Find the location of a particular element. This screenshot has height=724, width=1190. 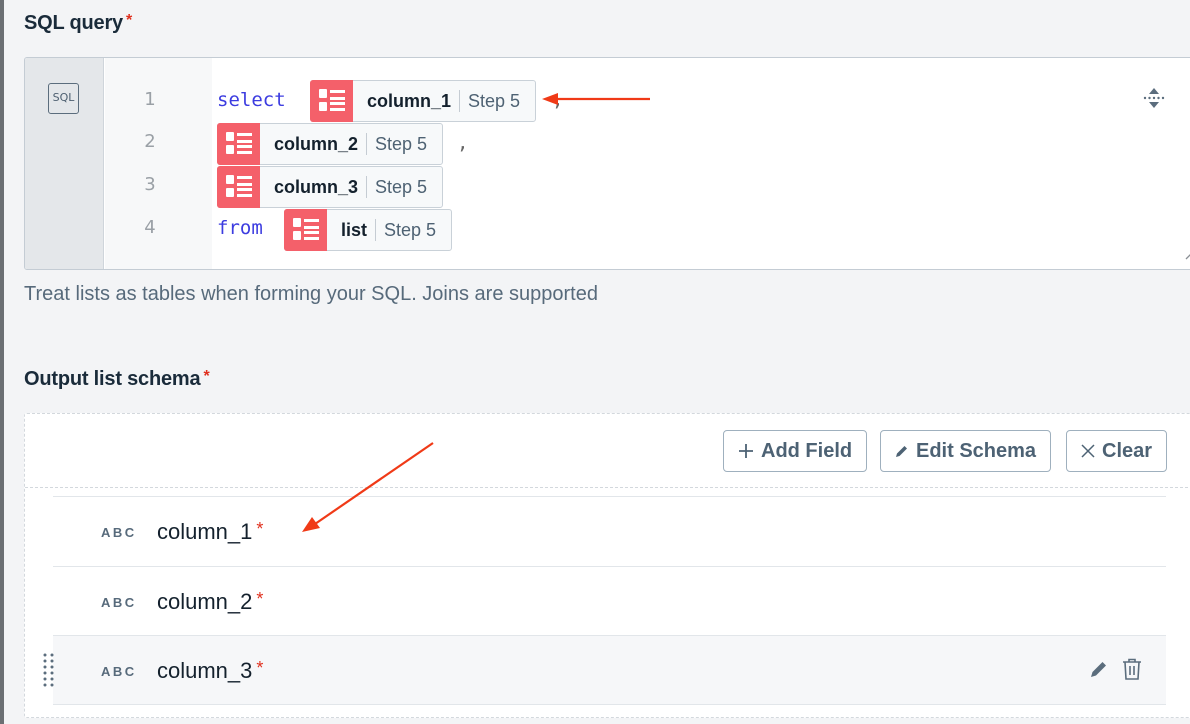

clear-button: Clear is located at coordinates (1117, 451).